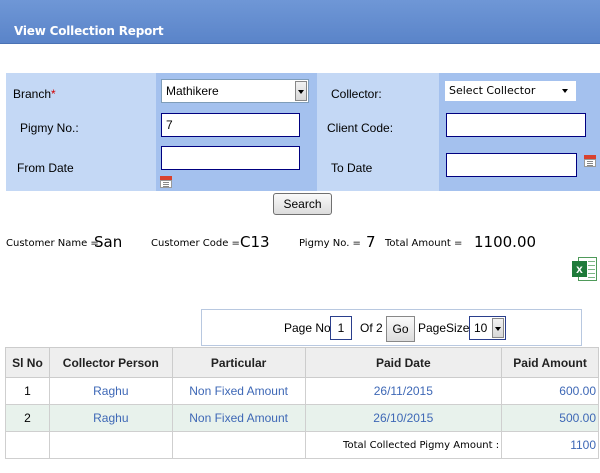 This screenshot has height=473, width=600. Describe the element at coordinates (371, 328) in the screenshot. I see `page-count-label: Of 2` at that location.